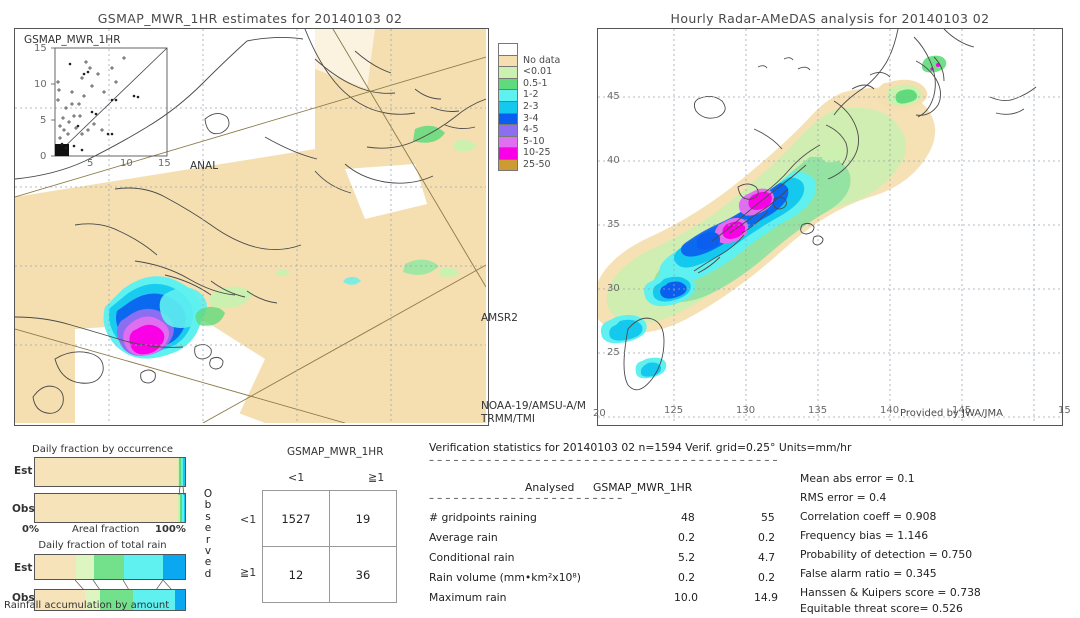  What do you see at coordinates (686, 597) in the screenshot?
I see `stat-row-analysed: 10.0` at bounding box center [686, 597].